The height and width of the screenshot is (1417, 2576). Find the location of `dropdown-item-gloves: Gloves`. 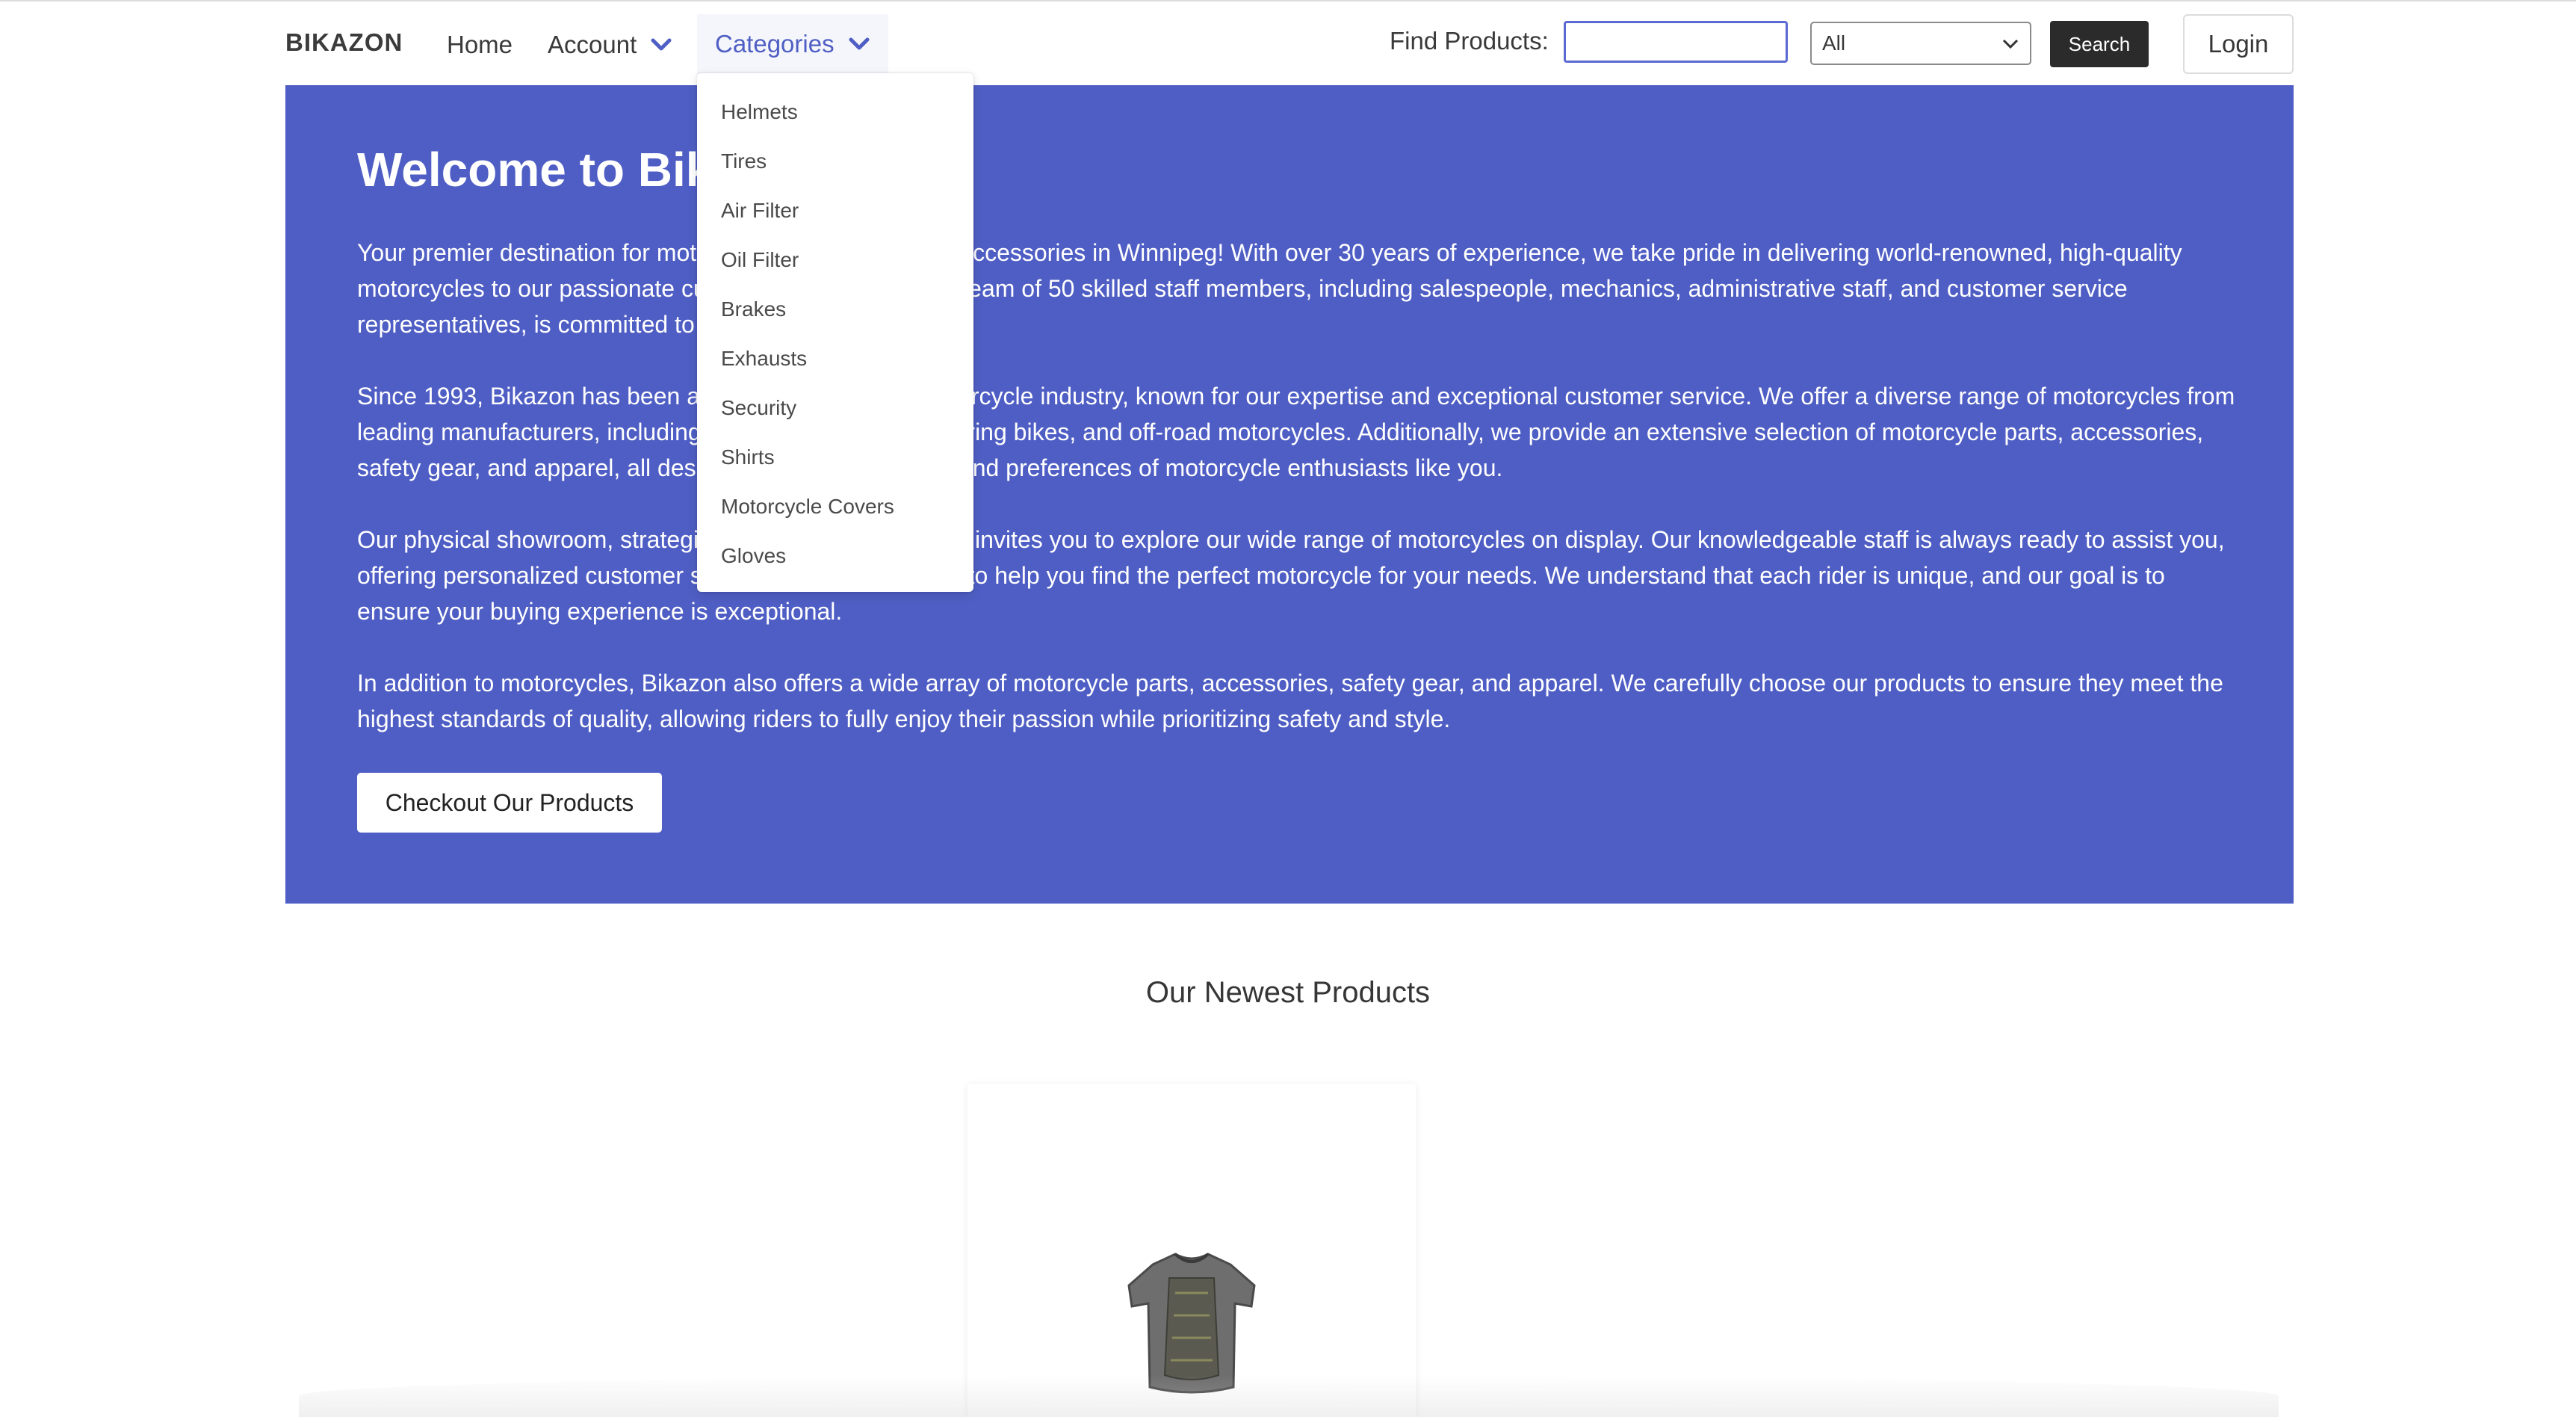

dropdown-item-gloves: Gloves is located at coordinates (753, 556).